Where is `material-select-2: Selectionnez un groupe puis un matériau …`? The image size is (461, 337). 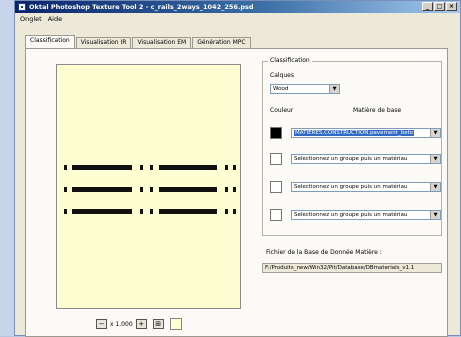 material-select-2: Selectionnez un groupe puis un matériau … is located at coordinates (366, 159).